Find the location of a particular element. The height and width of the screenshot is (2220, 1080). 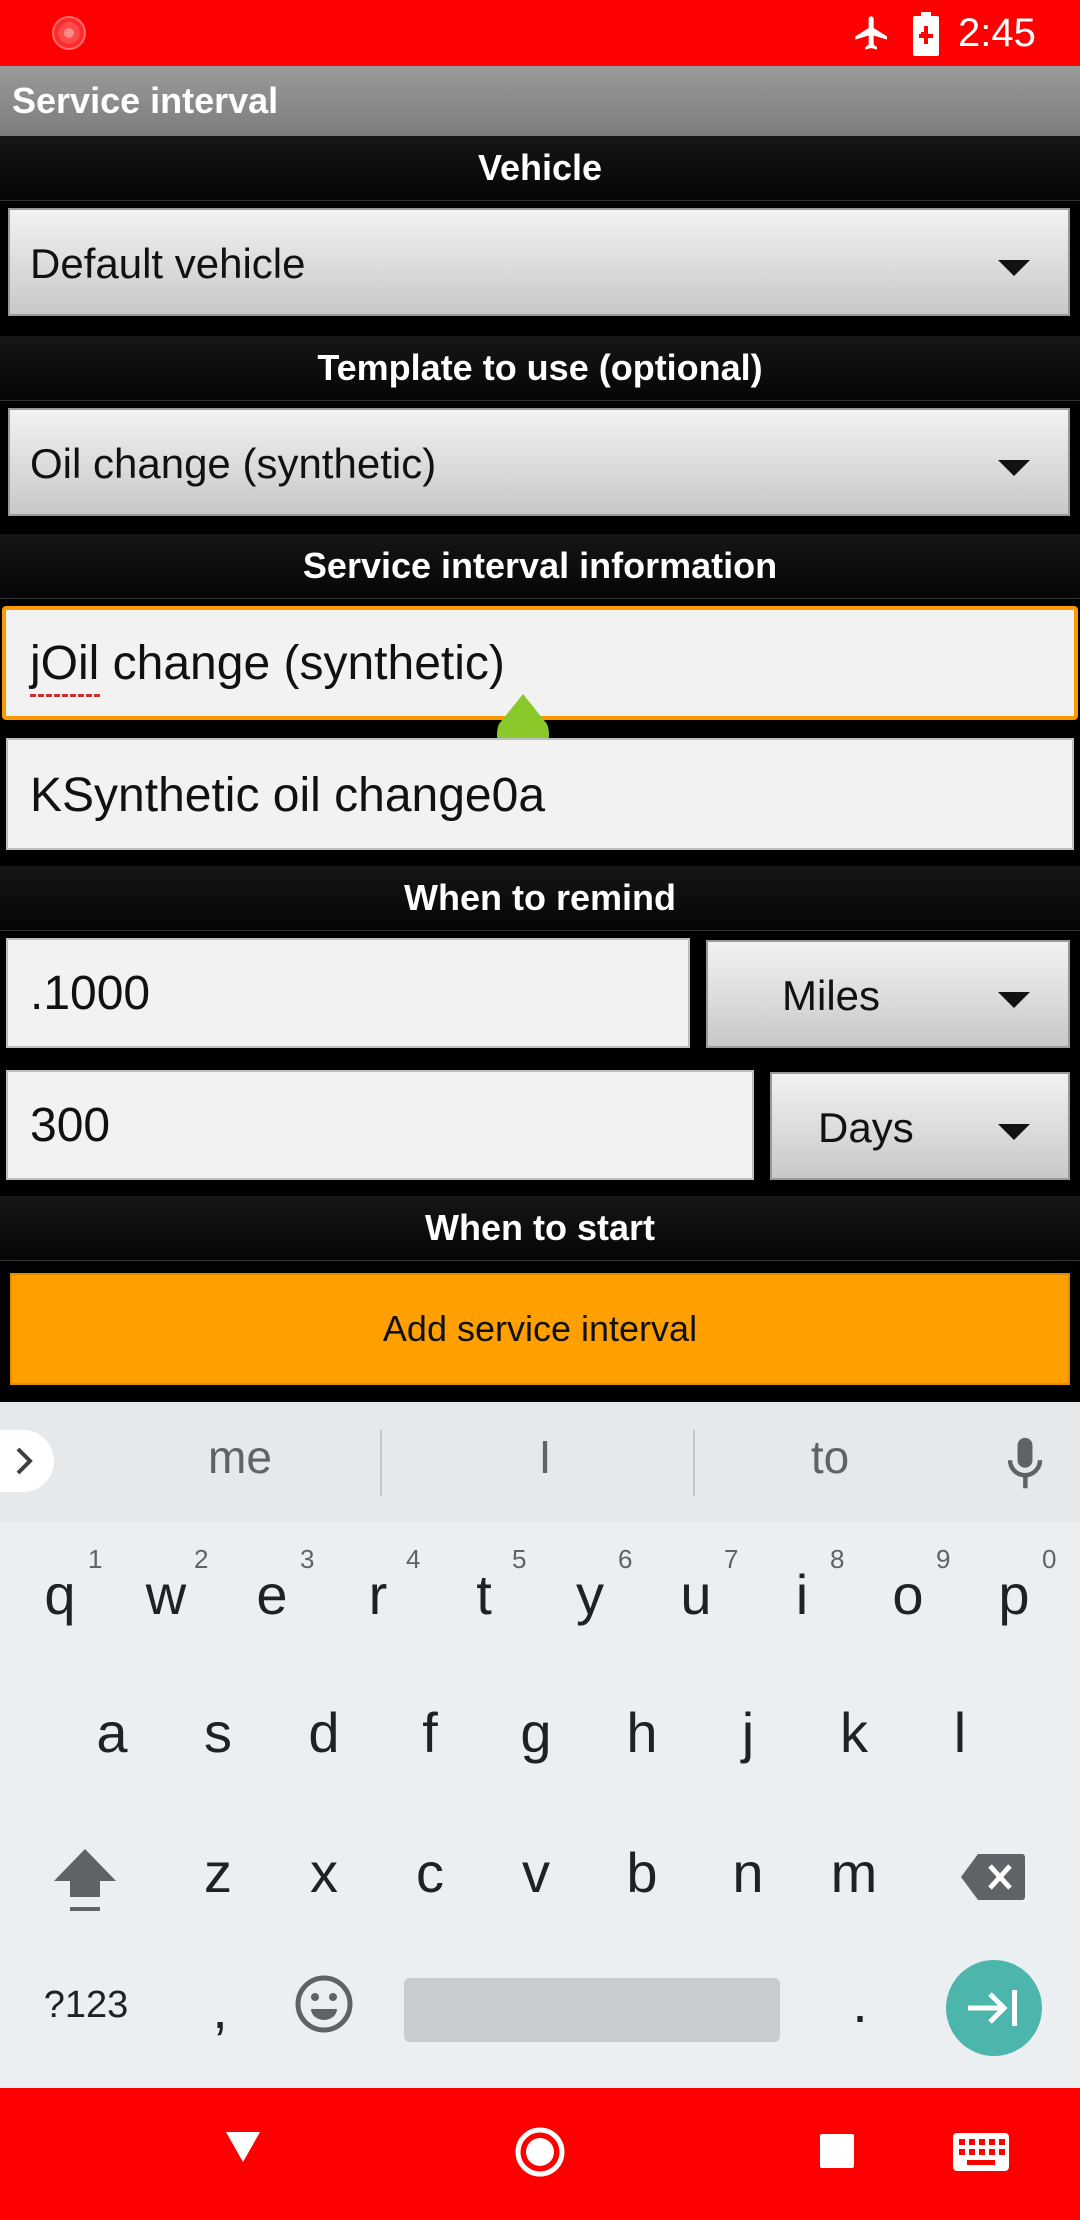

time-field: 300 is located at coordinates (380, 1125).